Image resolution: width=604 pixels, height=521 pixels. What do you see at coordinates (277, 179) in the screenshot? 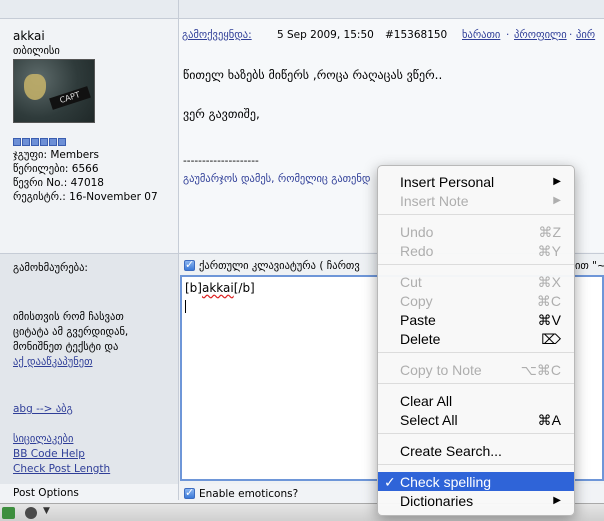
I see `signature: გაუმარჯოს დამეს, რომელიც გათენდ` at bounding box center [277, 179].